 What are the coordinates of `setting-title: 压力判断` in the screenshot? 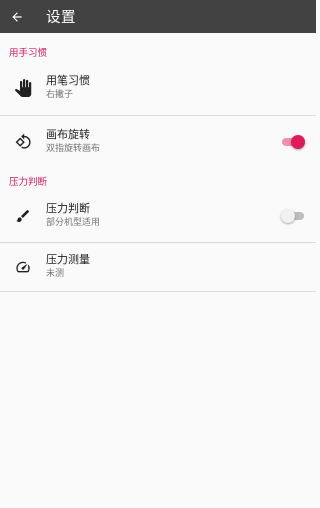 It's located at (68, 208).